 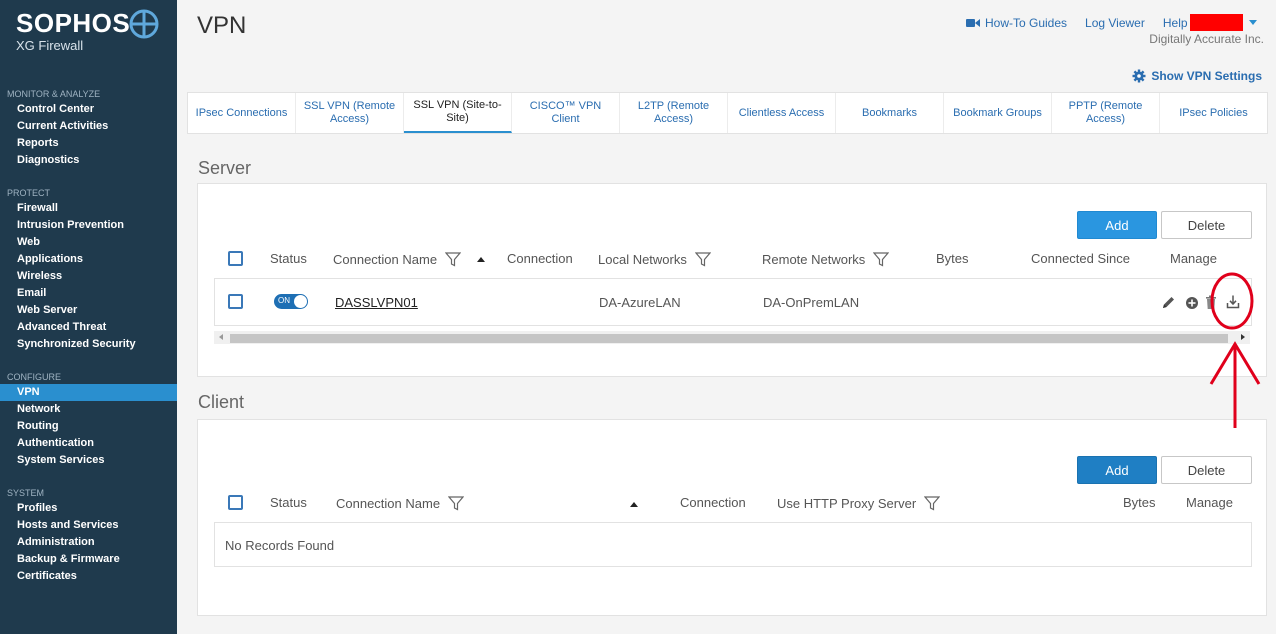 I want to click on remote-networks-value: DA-OnPremLAN, so click(x=811, y=302).